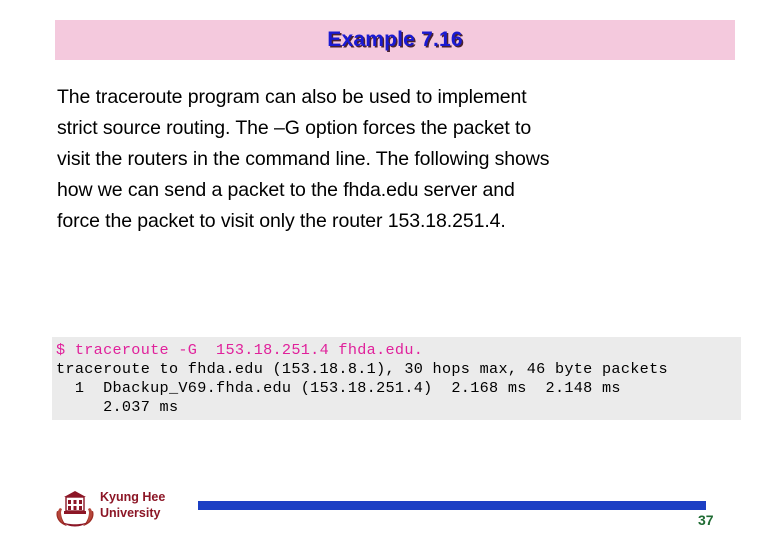 The width and height of the screenshot is (780, 540). Describe the element at coordinates (452, 505) in the screenshot. I see `footer-divider-bar` at that location.